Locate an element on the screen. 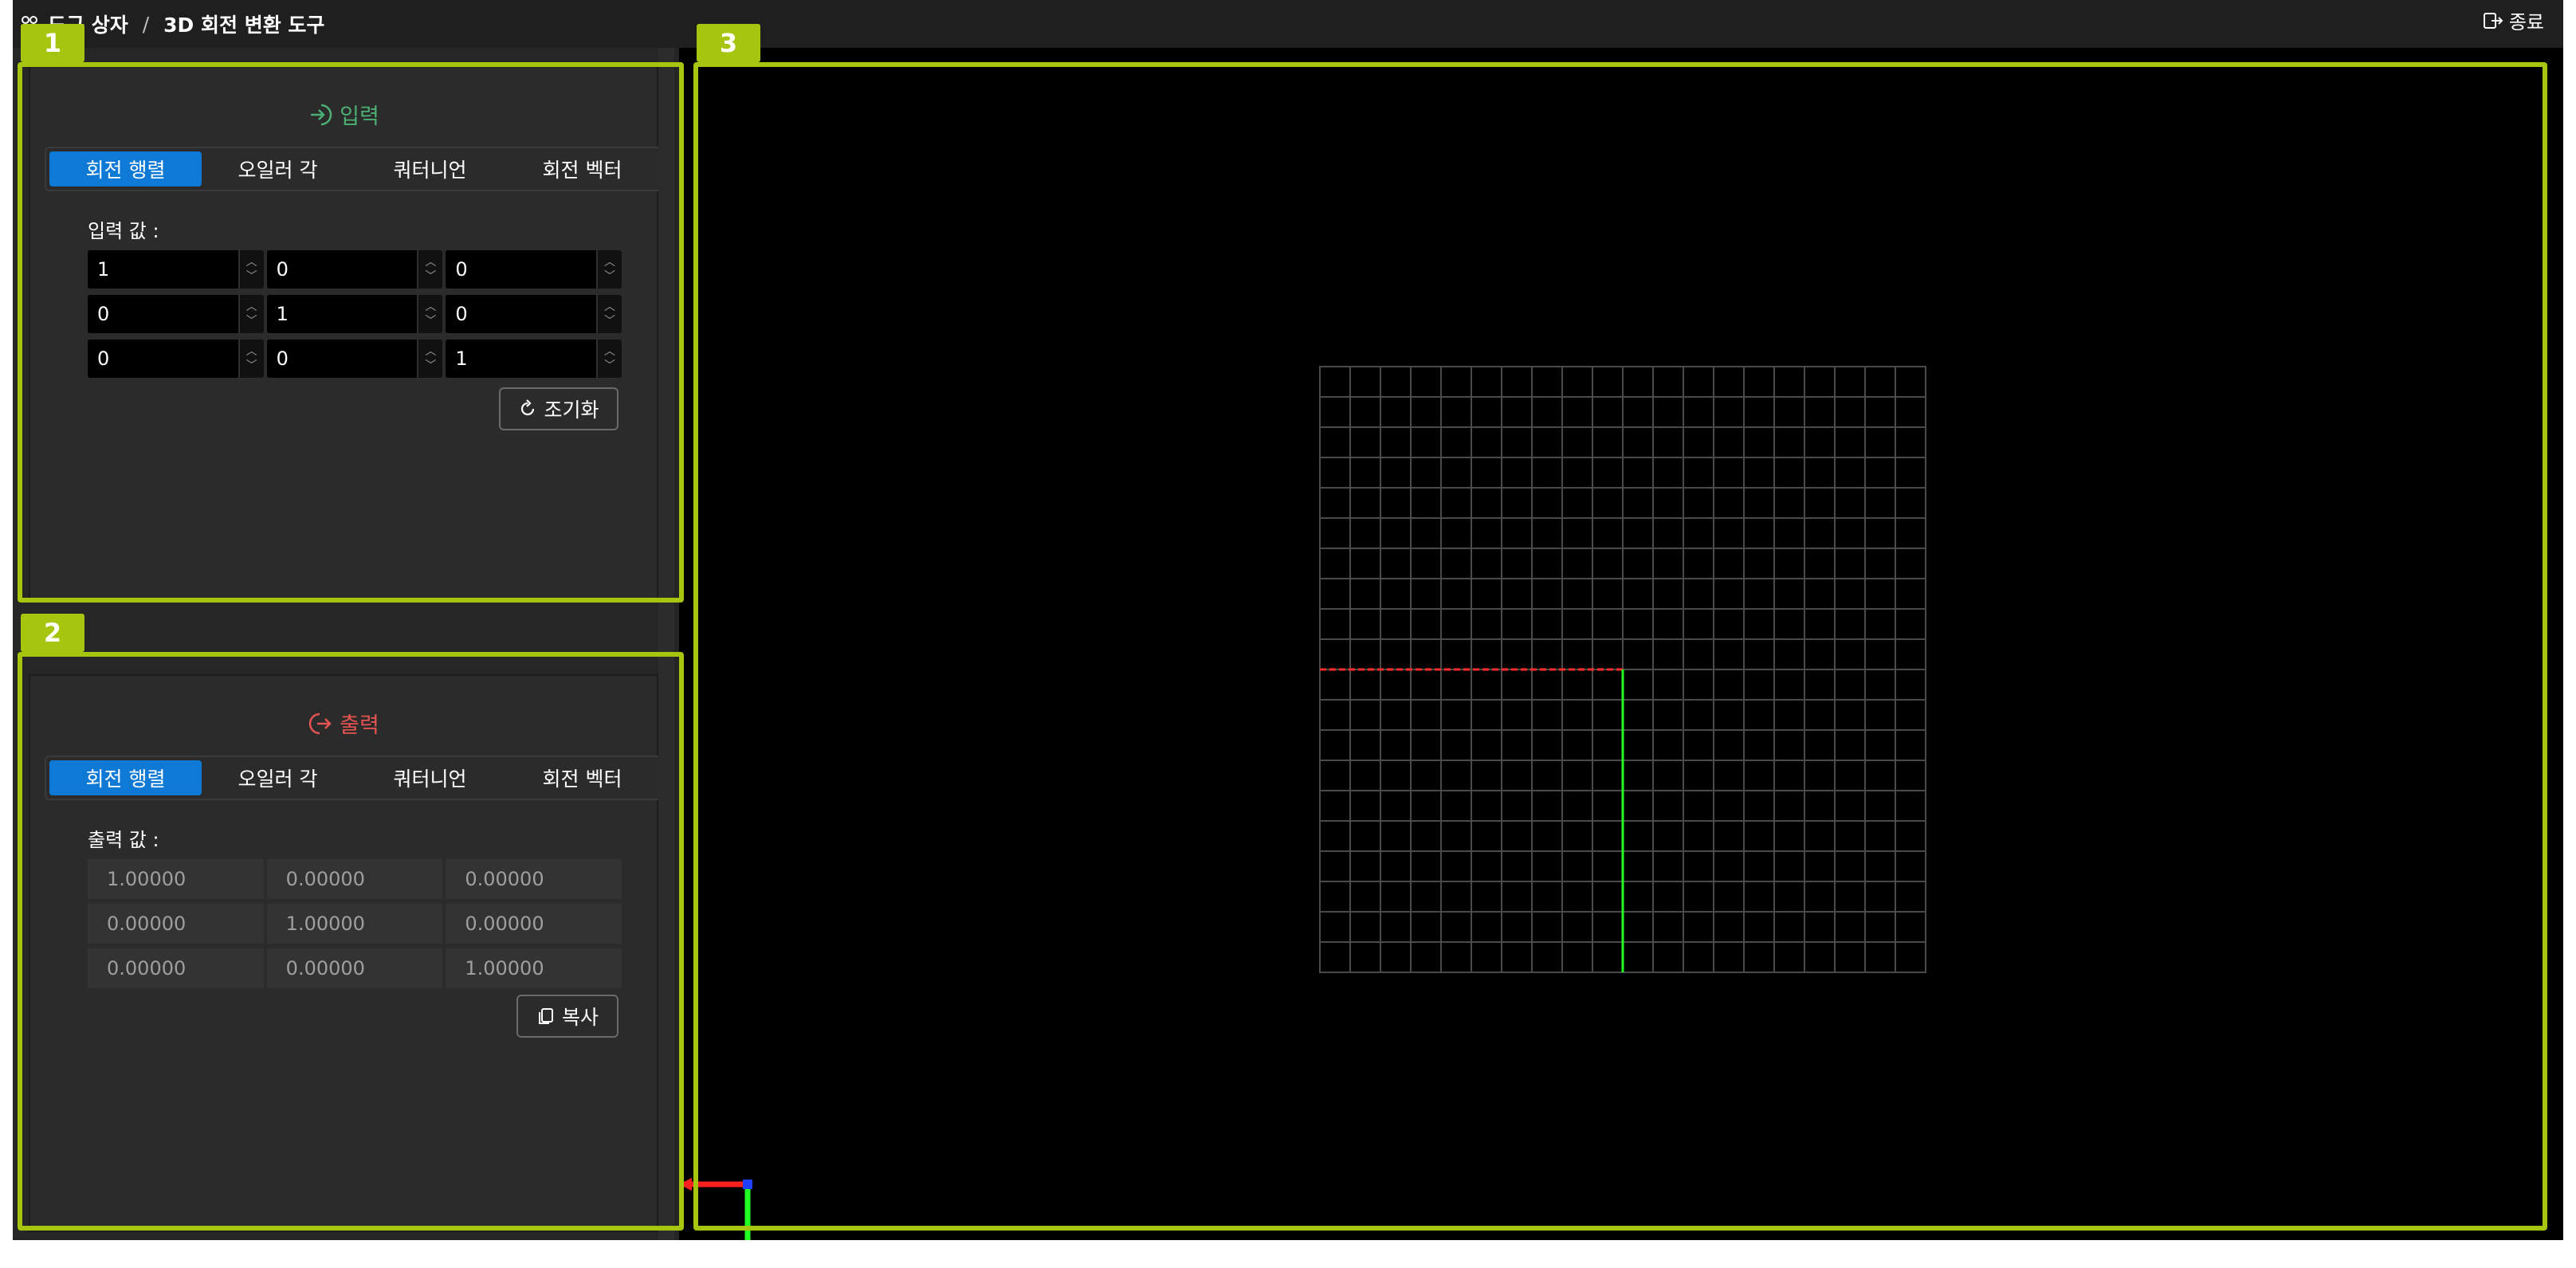 The height and width of the screenshot is (1268, 2576). annotation-tag-3: 3 is located at coordinates (728, 43).